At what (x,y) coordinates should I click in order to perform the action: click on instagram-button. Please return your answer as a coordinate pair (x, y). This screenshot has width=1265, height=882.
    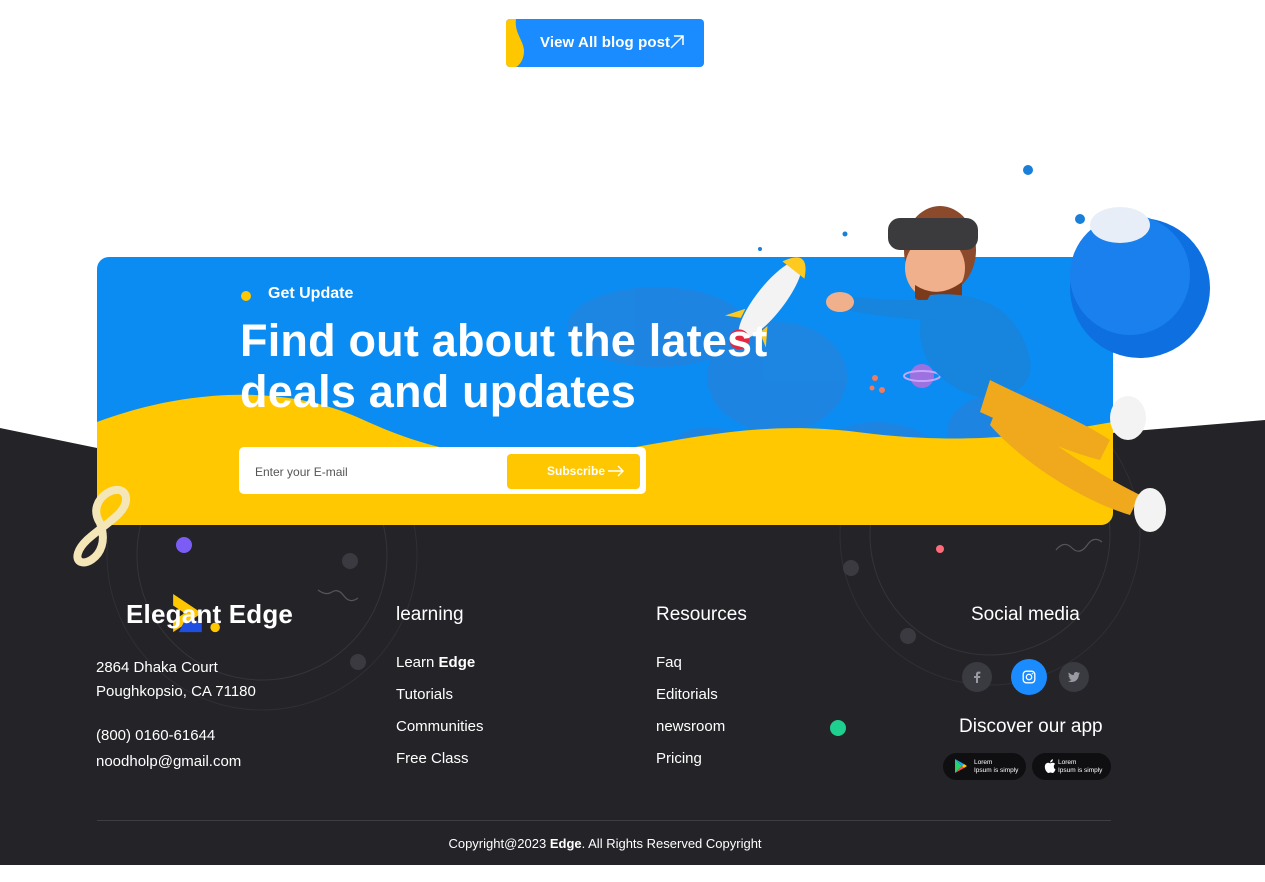
    Looking at the image, I should click on (1029, 677).